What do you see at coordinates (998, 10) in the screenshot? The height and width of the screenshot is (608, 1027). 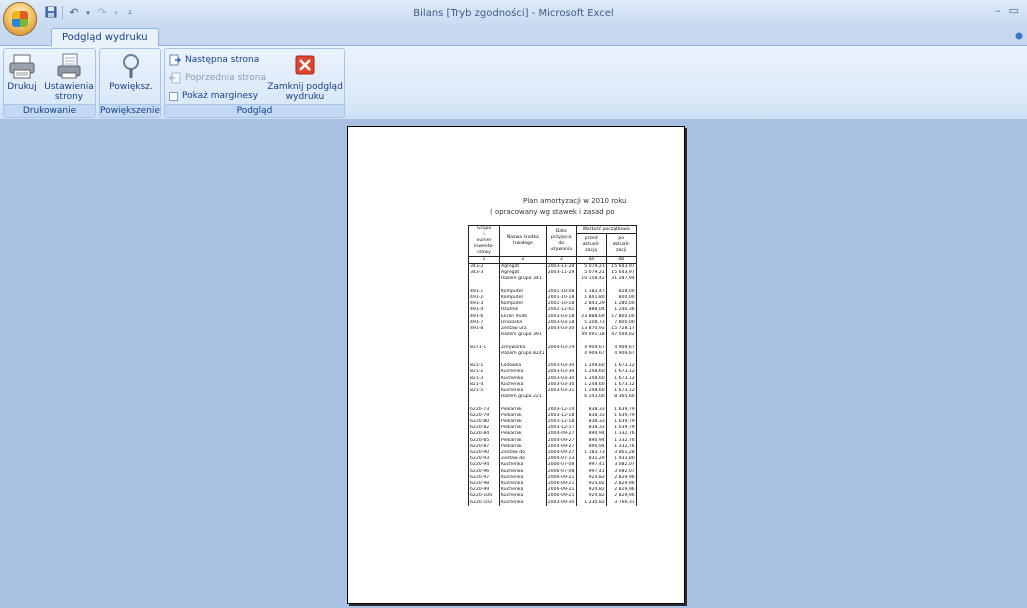 I see `minimize-button: –` at bounding box center [998, 10].